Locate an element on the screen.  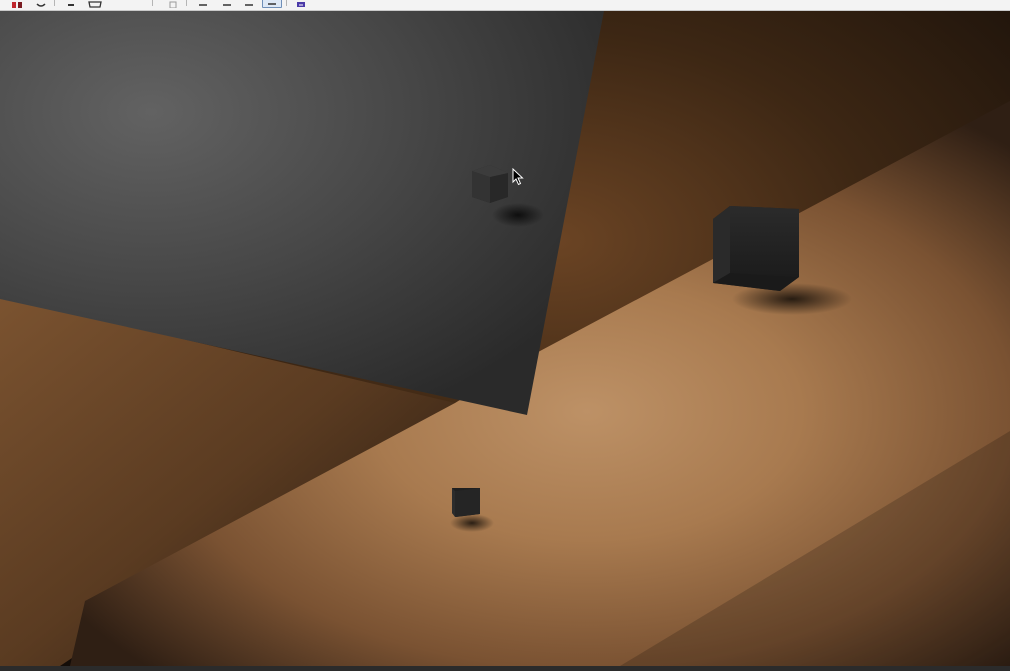
fullscreen-icon is located at coordinates (301, 4).